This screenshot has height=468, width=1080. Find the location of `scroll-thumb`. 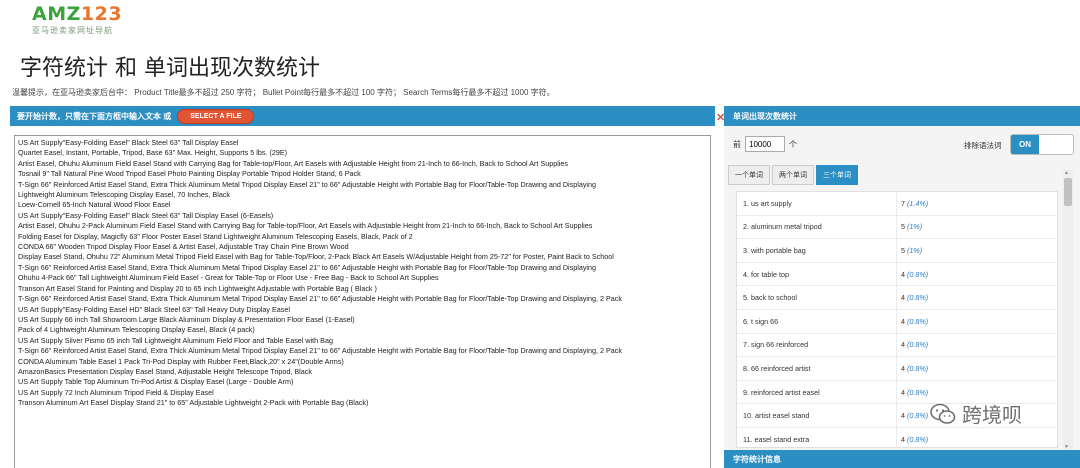

scroll-thumb is located at coordinates (1068, 192).